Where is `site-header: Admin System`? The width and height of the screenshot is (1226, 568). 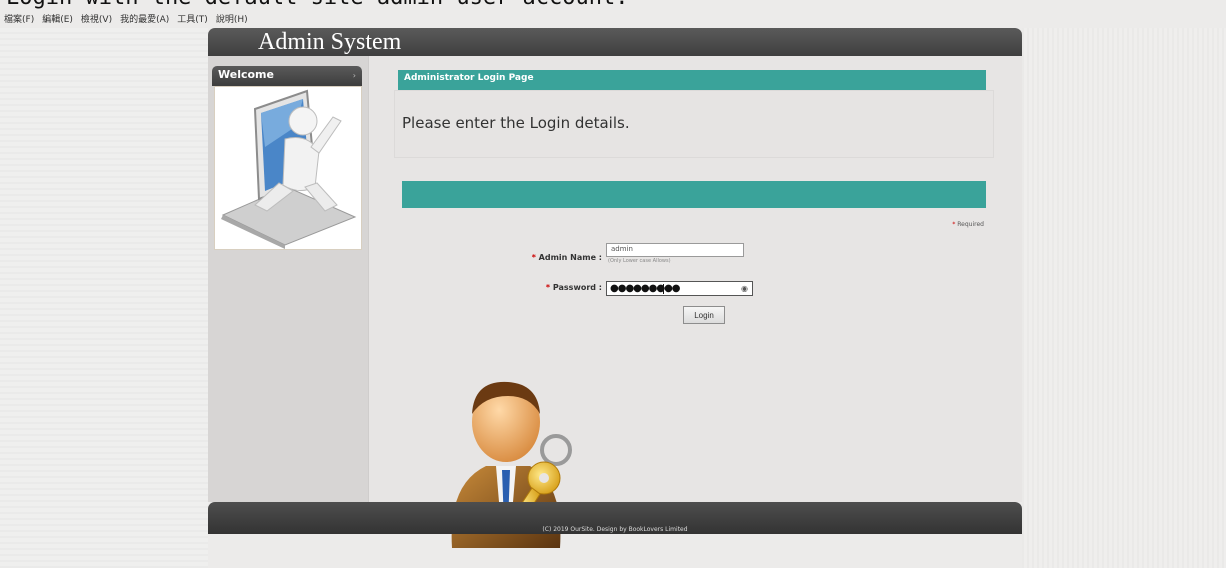
site-header: Admin System is located at coordinates (615, 42).